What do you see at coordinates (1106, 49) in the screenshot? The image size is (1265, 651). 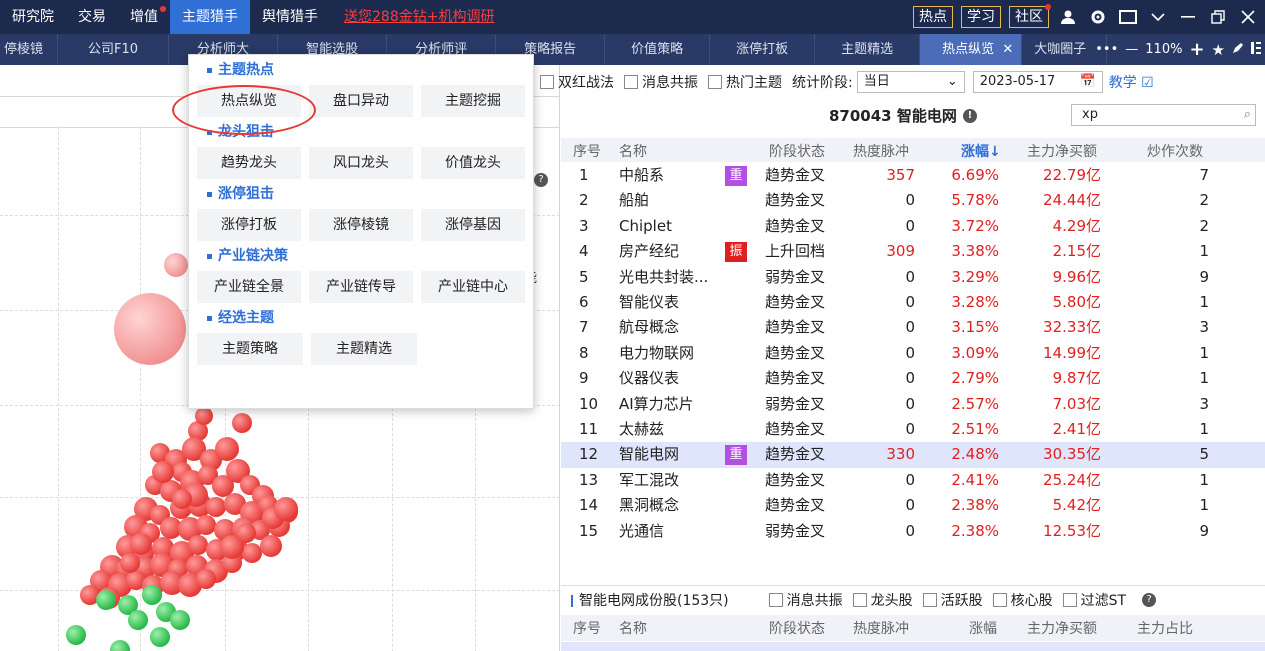 I see `more-icon: •••` at bounding box center [1106, 49].